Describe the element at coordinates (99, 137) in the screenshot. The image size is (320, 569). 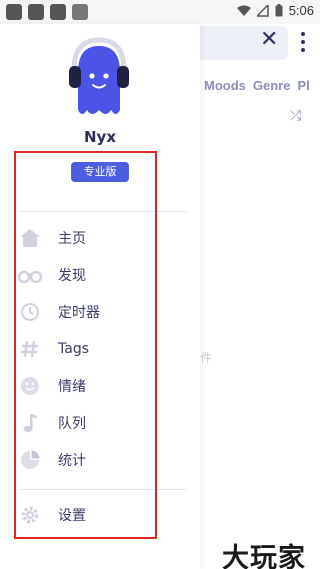
I see `app-name: Nyx` at that location.